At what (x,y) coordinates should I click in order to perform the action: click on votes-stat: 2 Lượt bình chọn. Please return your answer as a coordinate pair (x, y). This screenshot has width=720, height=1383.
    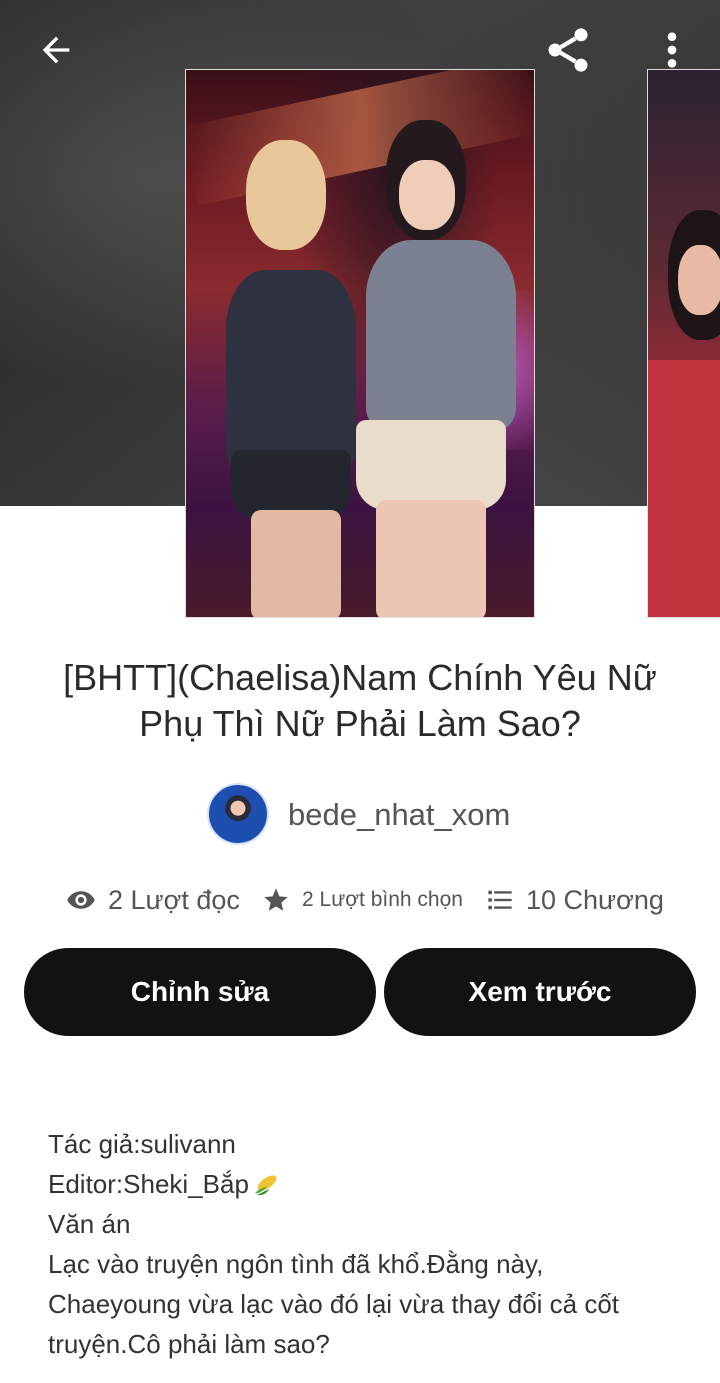
    Looking at the image, I should click on (362, 900).